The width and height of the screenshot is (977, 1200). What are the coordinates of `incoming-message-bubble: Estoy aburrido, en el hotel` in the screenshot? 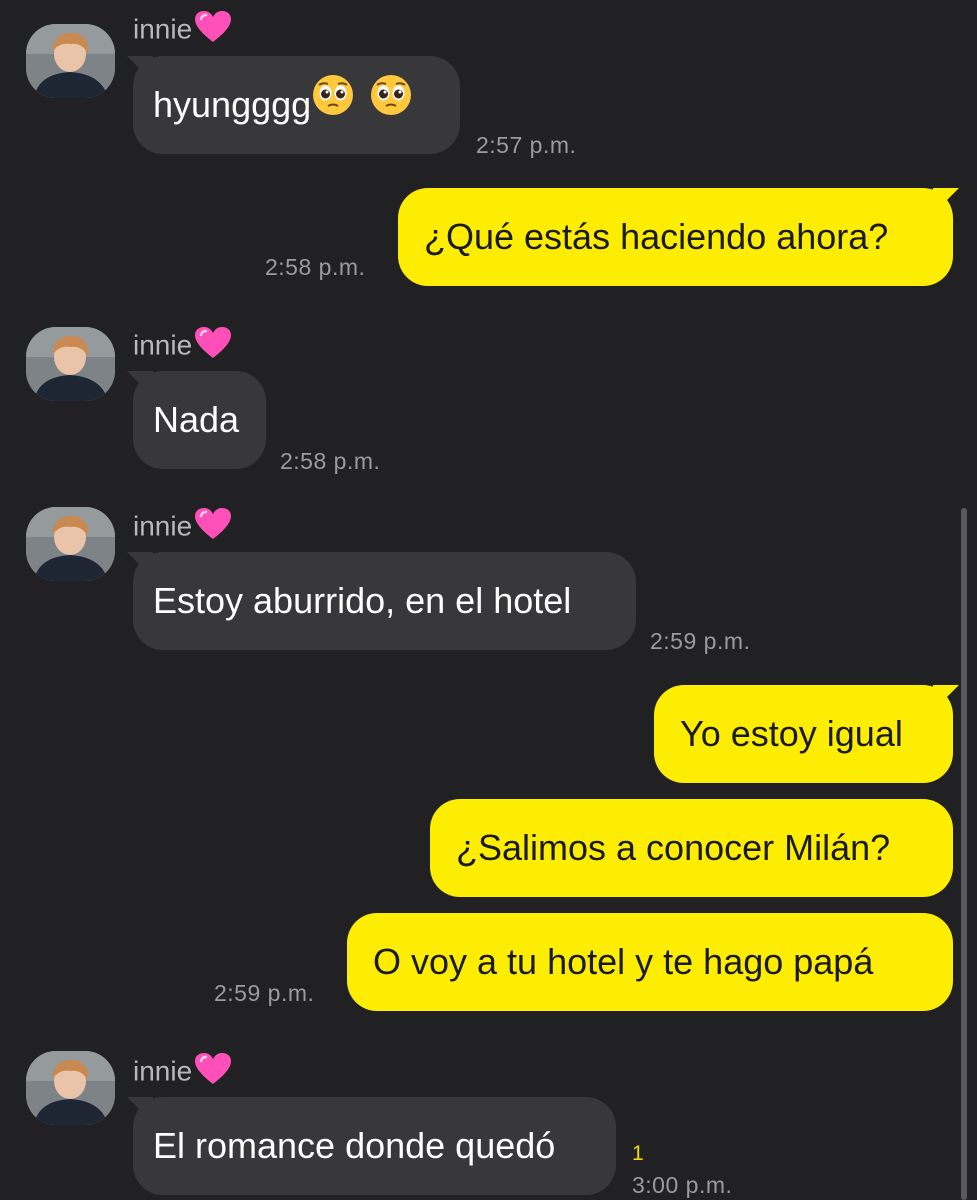 It's located at (384, 601).